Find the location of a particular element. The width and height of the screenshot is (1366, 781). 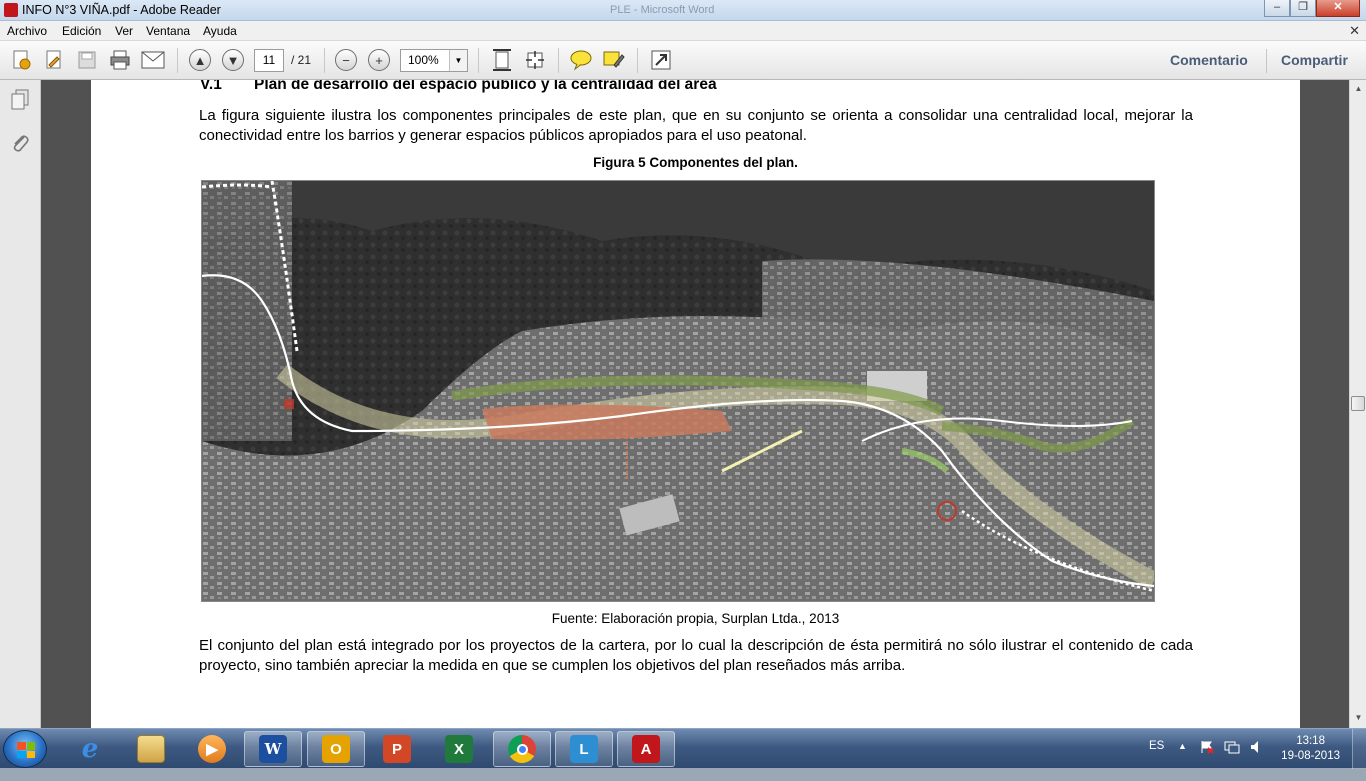

taskbar-file-explorer is located at coordinates (151, 749).